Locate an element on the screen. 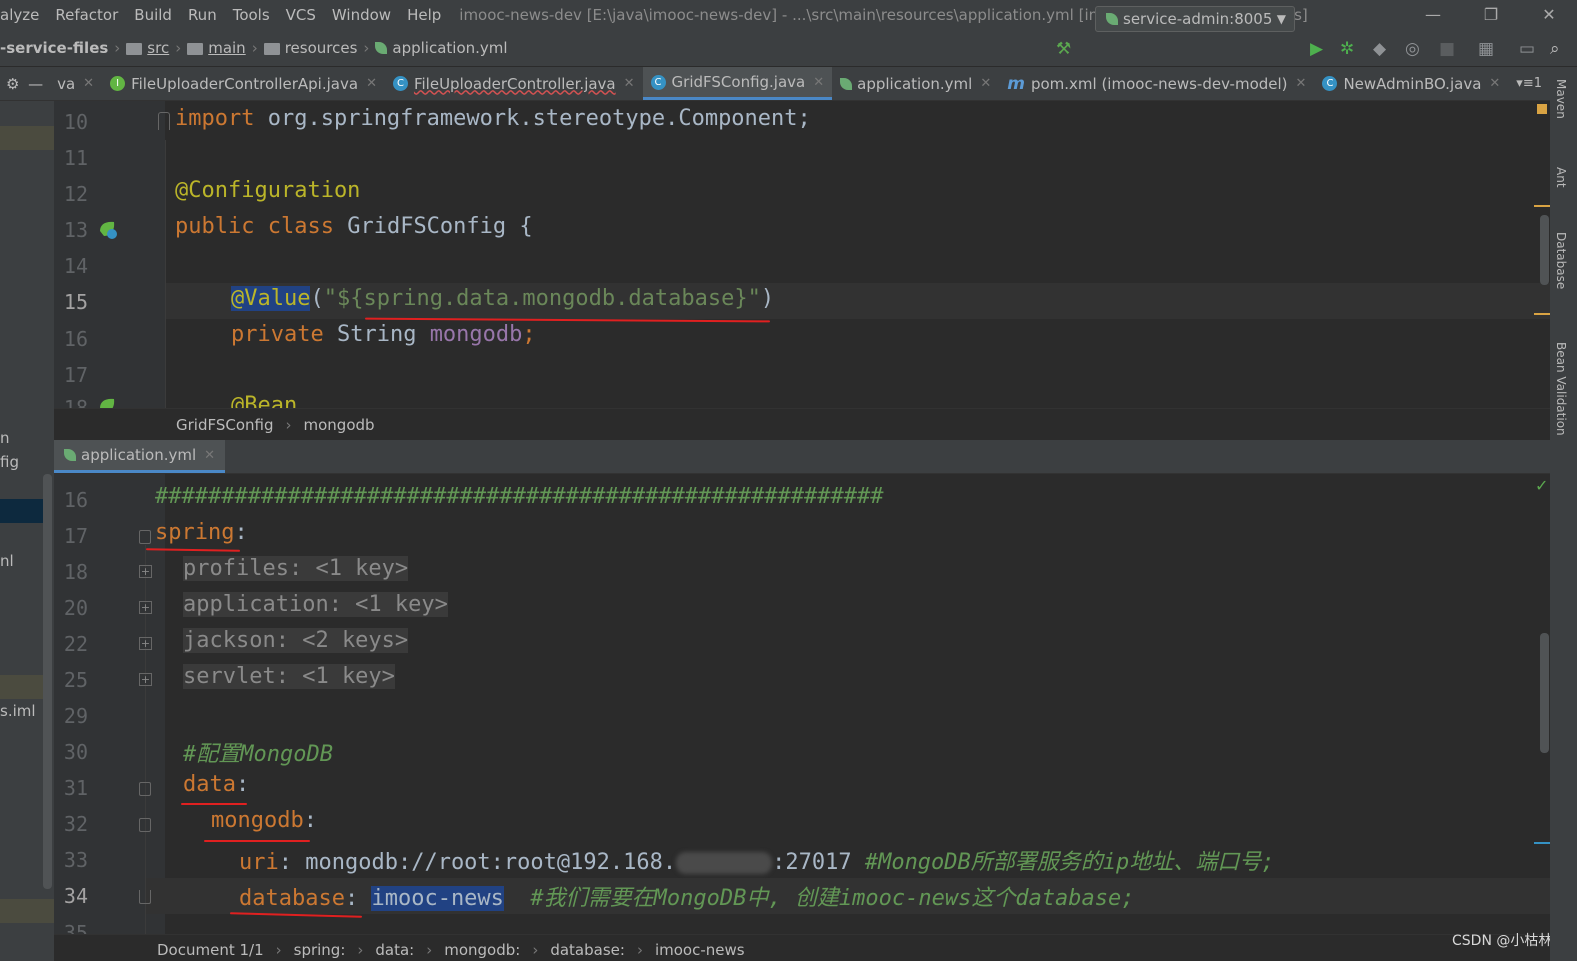 The image size is (1577, 961). line-number: 32 is located at coordinates (75, 824).